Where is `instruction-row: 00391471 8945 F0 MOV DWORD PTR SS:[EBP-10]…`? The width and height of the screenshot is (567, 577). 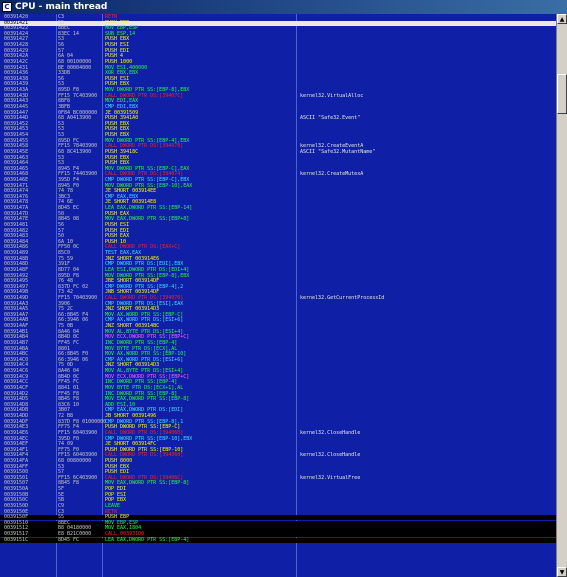 instruction-row: 00391471 8945 F0 MOV DWORD PTR SS:[EBP-10]… is located at coordinates (278, 186).